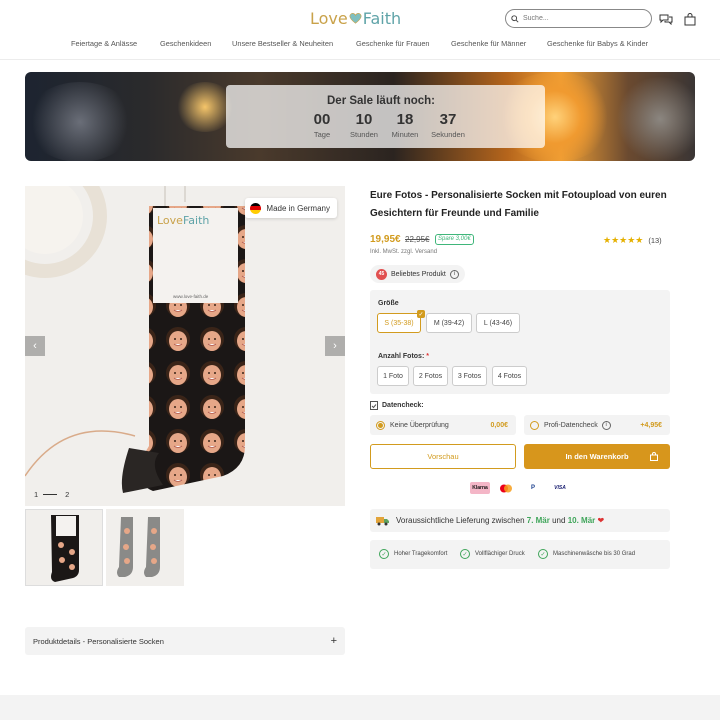  What do you see at coordinates (443, 425) in the screenshot?
I see `datacheck-none: Keine Überprüfung 0,00€` at bounding box center [443, 425].